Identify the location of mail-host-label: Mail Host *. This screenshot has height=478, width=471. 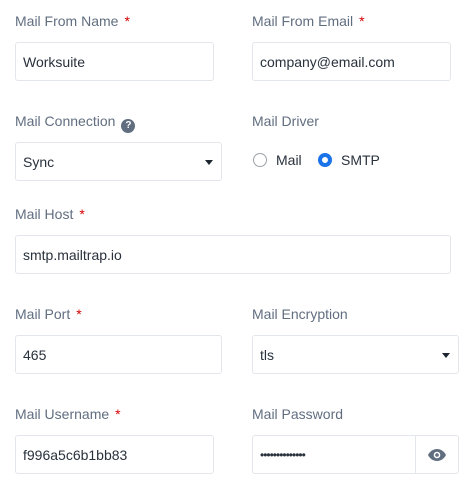
(50, 214).